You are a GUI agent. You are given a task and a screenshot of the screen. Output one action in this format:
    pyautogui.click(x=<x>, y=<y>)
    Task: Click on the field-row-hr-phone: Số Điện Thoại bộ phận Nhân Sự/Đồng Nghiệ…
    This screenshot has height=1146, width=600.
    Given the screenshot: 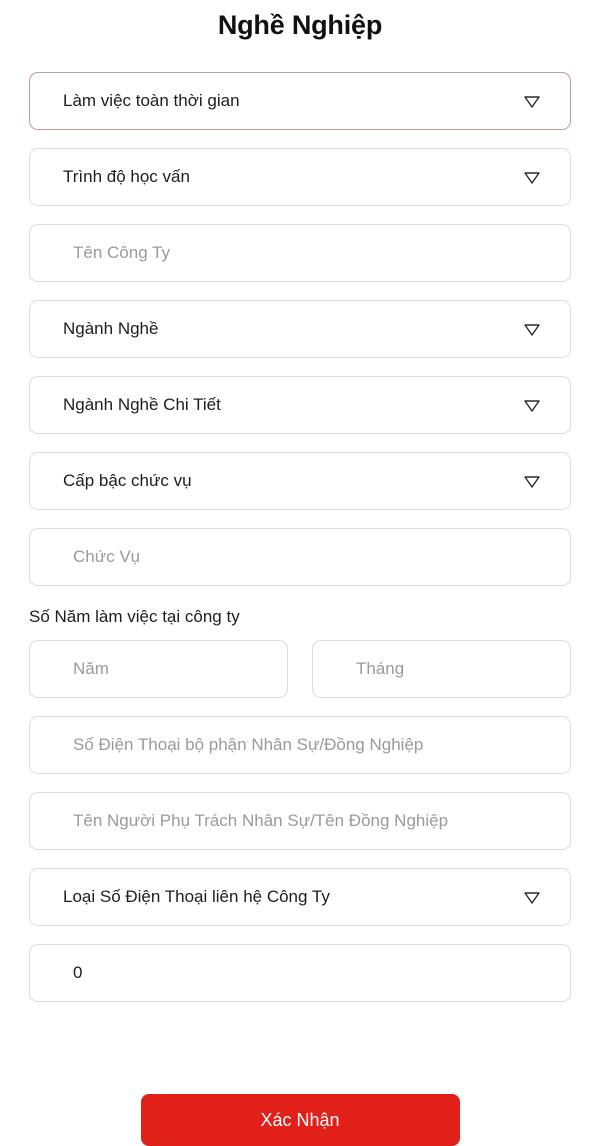 What is the action you would take?
    pyautogui.click(x=300, y=745)
    